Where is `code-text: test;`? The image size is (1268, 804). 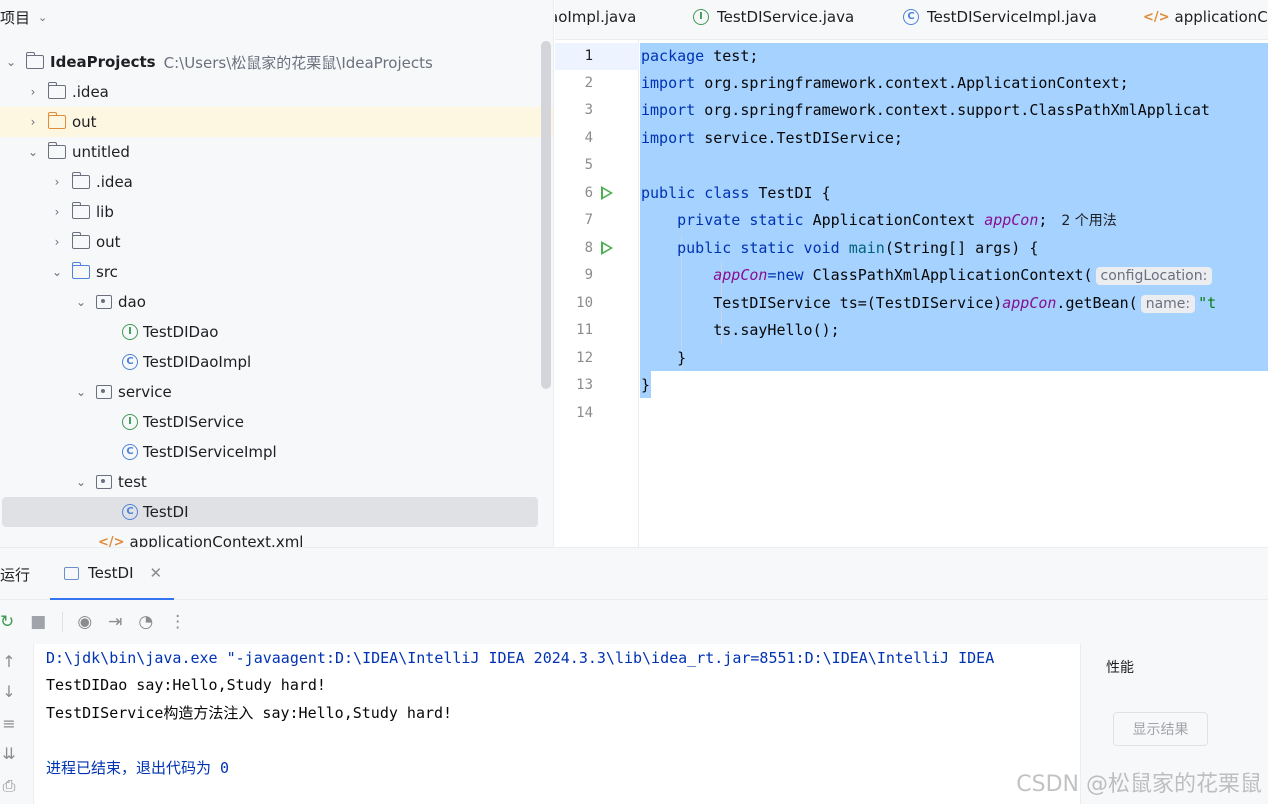 code-text: test; is located at coordinates (731, 56).